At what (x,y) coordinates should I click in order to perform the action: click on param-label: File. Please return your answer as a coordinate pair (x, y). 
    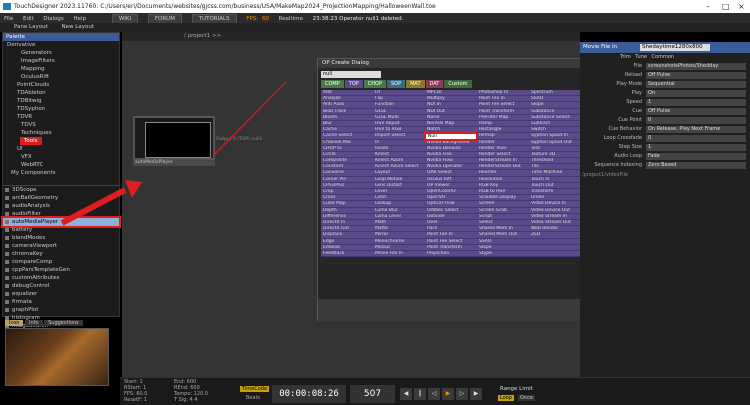
    Looking at the image, I should click on (637, 66).